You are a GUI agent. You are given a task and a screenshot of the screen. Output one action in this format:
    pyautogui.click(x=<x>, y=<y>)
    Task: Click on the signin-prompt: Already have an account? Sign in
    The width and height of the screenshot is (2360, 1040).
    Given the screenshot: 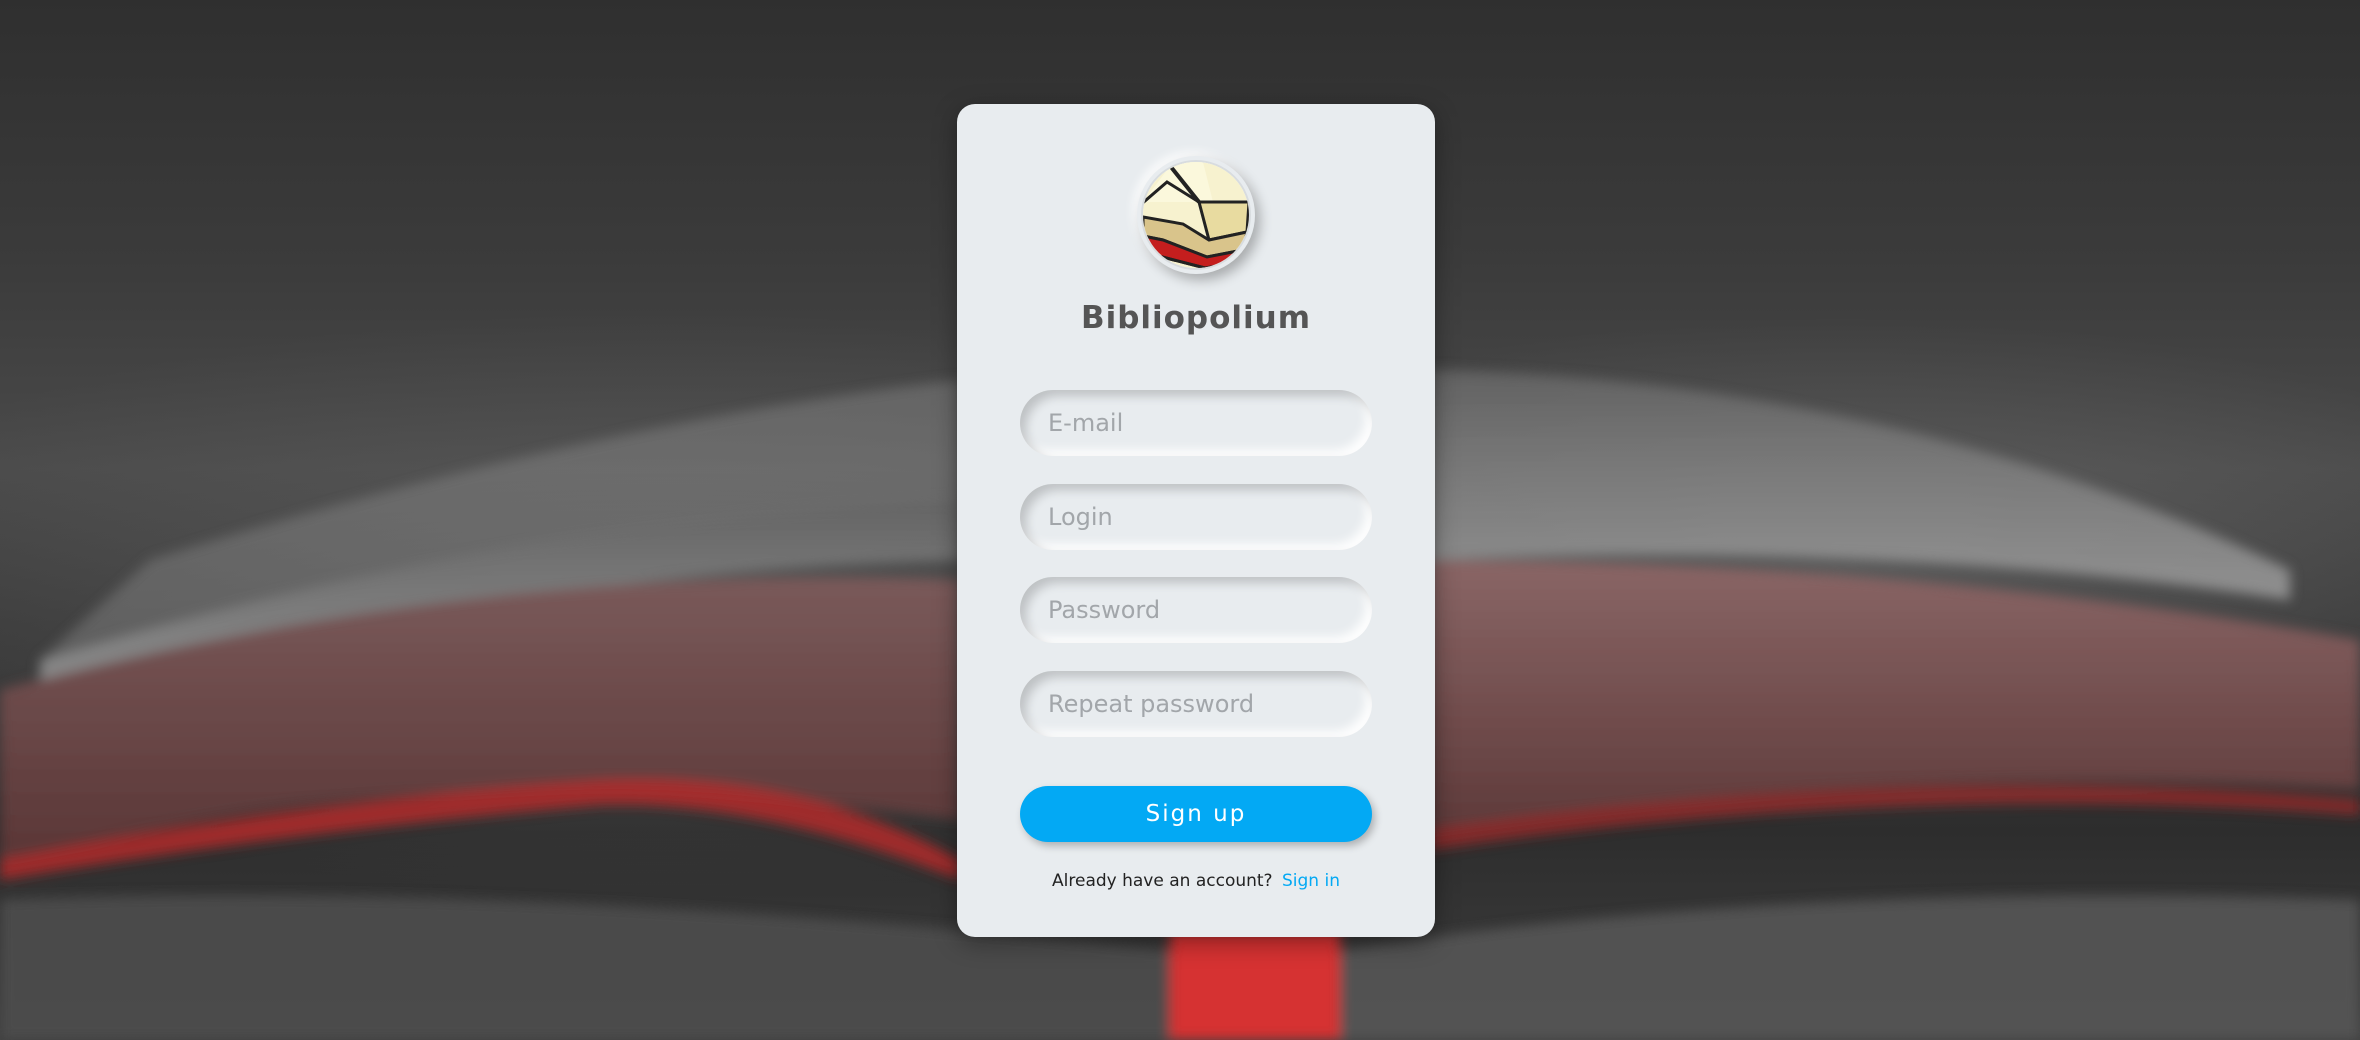 What is the action you would take?
    pyautogui.click(x=1196, y=881)
    